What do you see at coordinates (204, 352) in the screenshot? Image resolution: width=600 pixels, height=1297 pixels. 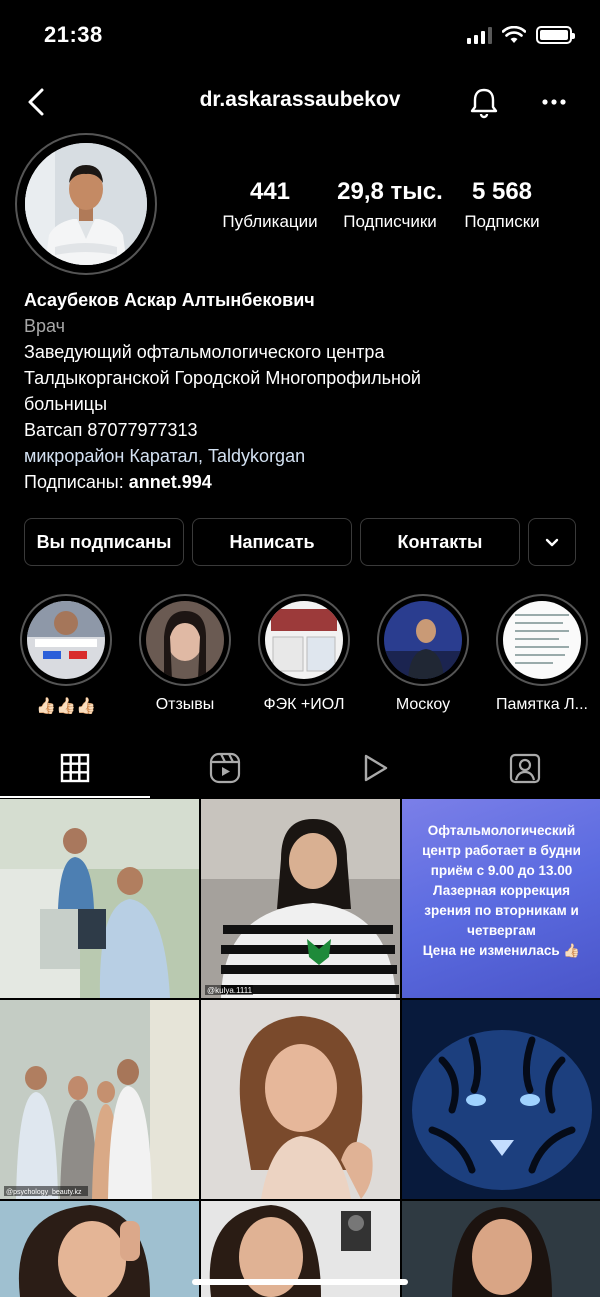 I see `bio-line: Заведующий офтальмологического центра` at bounding box center [204, 352].